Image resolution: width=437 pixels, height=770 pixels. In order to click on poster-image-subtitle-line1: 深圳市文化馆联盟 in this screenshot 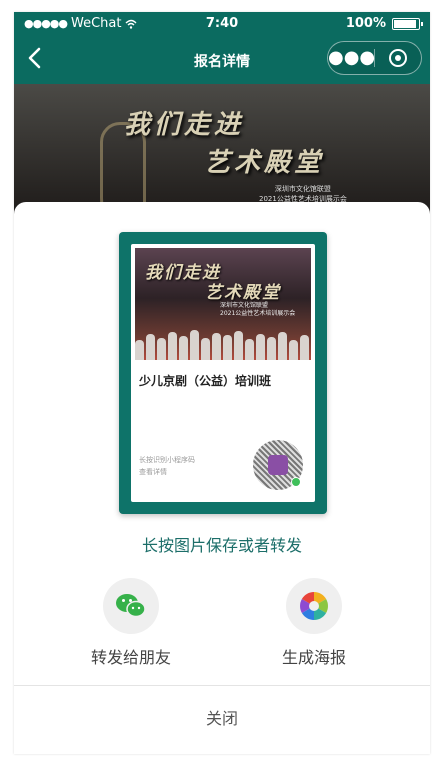, I will do `click(244, 305)`.